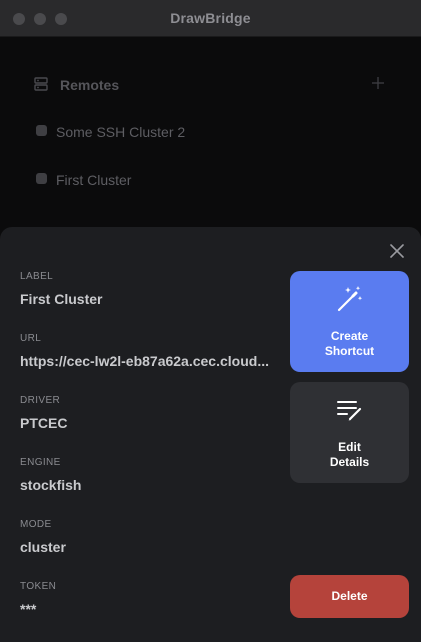 The image size is (421, 642). Describe the element at coordinates (38, 586) in the screenshot. I see `field-label: TOKEN` at that location.